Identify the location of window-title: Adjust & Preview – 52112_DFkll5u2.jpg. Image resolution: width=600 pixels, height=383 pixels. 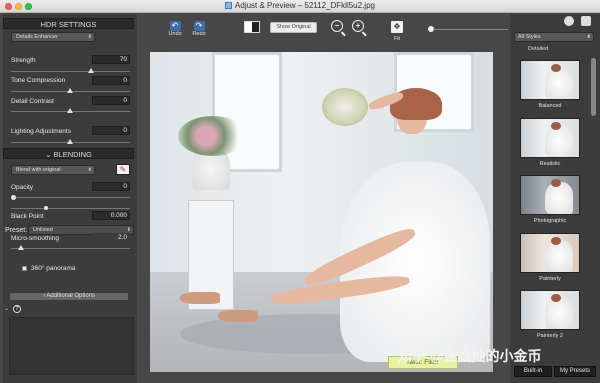
(300, 5).